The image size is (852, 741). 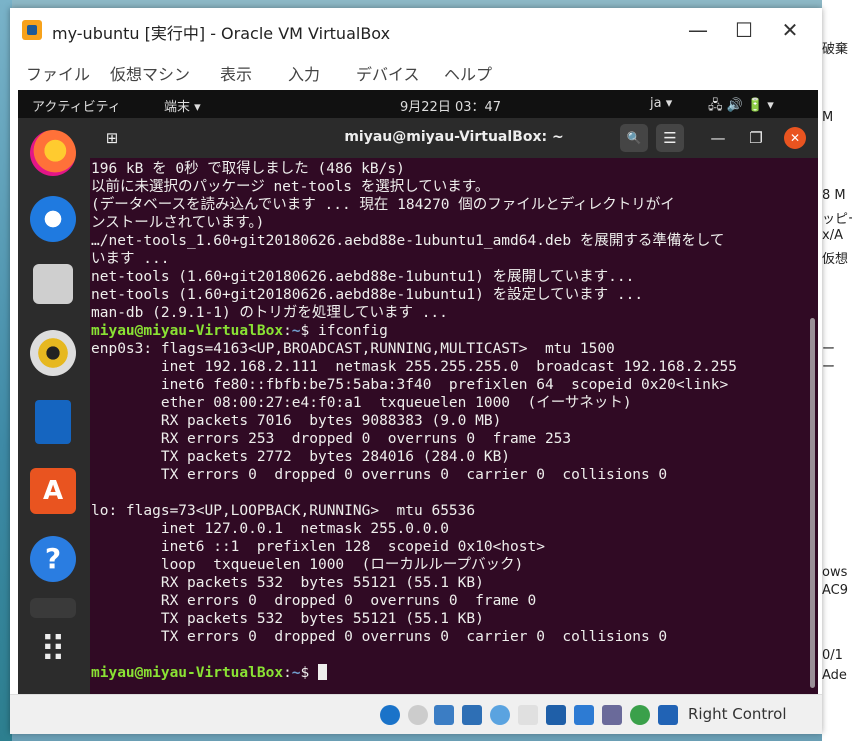 What do you see at coordinates (53, 651) in the screenshot?
I see `show-apps-icon: ⠿` at bounding box center [53, 651].